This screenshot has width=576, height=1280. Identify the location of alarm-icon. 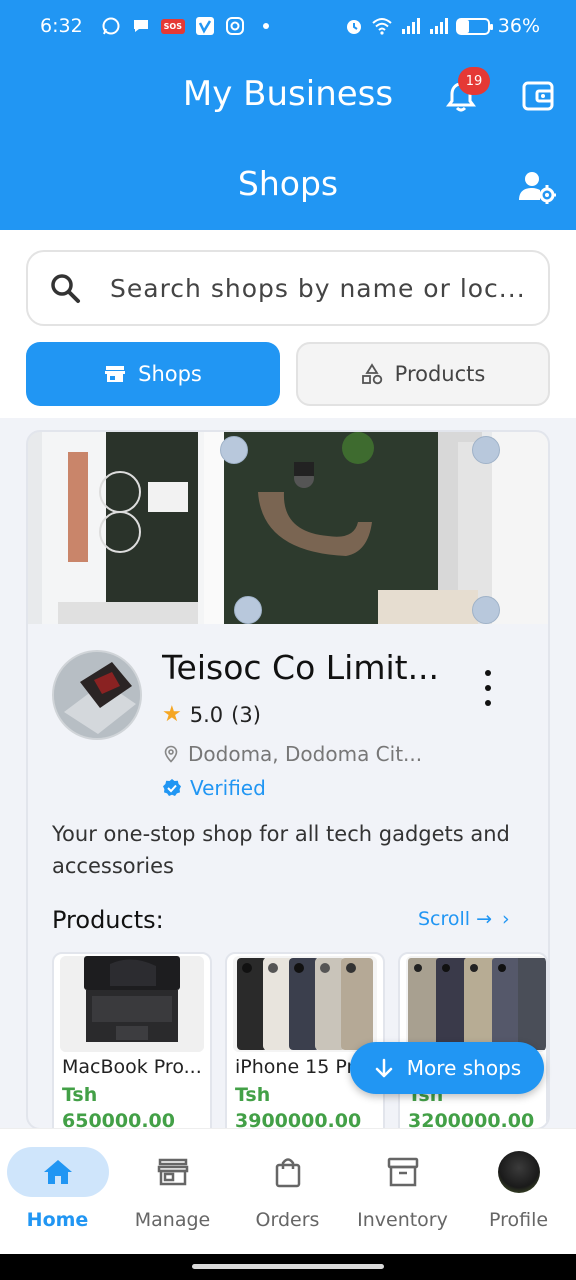
(354, 26).